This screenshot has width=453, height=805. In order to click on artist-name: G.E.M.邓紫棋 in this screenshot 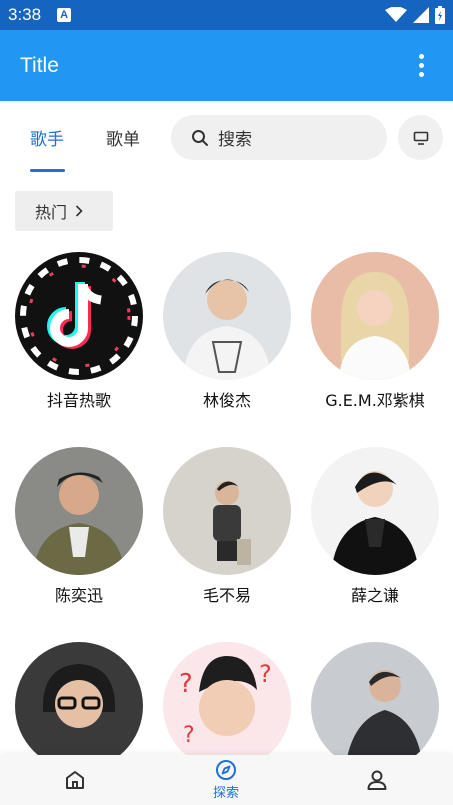, I will do `click(375, 400)`.